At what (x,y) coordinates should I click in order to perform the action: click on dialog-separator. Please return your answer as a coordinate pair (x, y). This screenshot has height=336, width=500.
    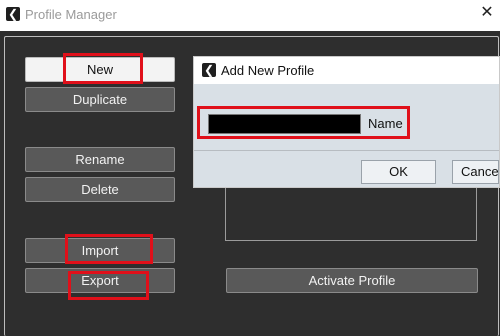
    Looking at the image, I should click on (346, 150).